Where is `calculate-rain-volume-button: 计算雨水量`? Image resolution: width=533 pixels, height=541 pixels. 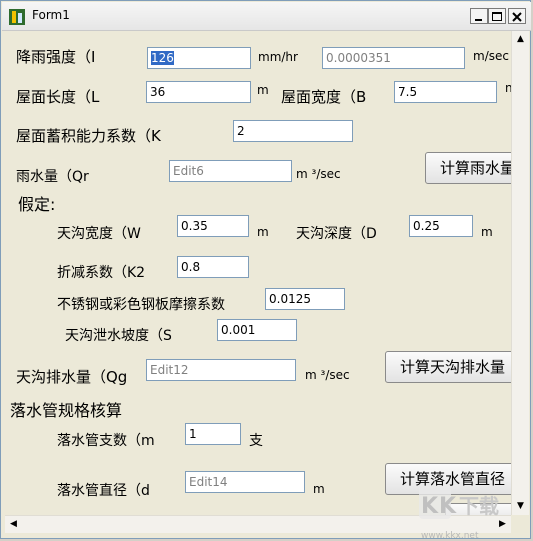
calculate-rain-volume-button: 计算雨水量 is located at coordinates (468, 168).